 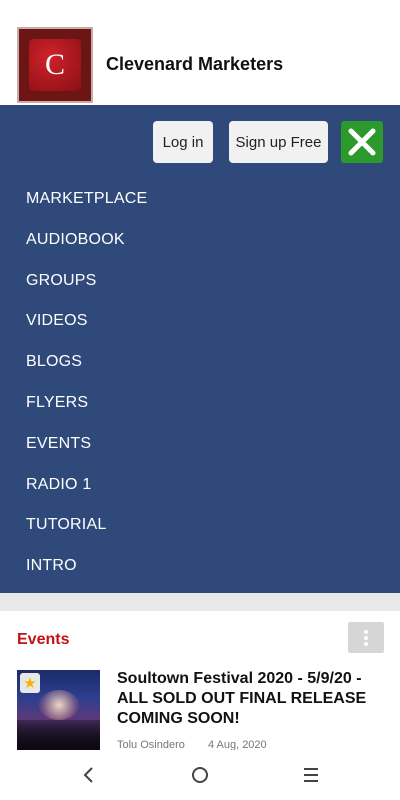 I want to click on close-icon, so click(x=362, y=142).